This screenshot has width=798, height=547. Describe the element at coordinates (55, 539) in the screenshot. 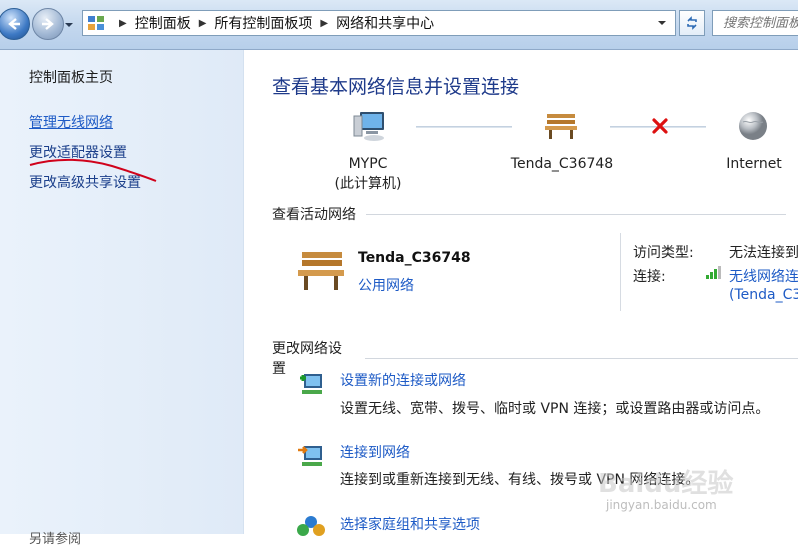

I see `sidebar-see-also: 另请参阅` at that location.